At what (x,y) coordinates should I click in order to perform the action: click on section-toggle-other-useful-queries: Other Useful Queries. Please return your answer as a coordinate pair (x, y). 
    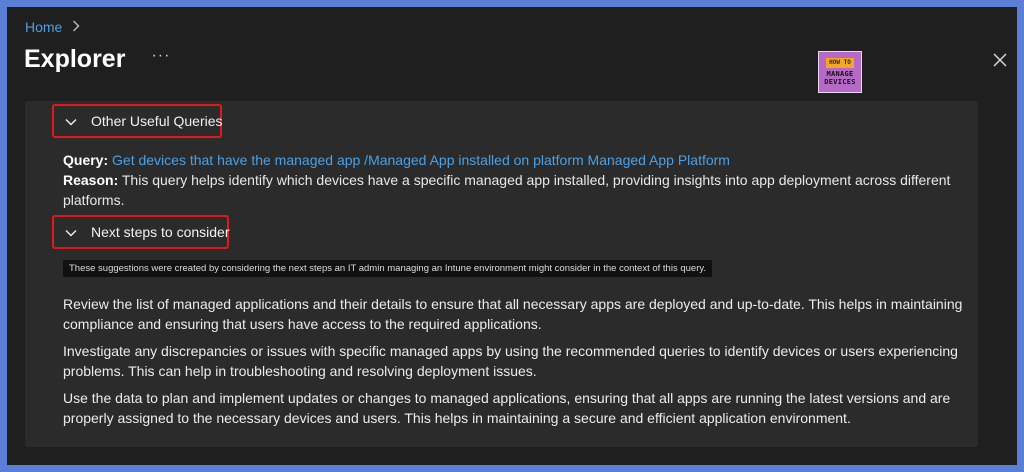
    Looking at the image, I should click on (144, 121).